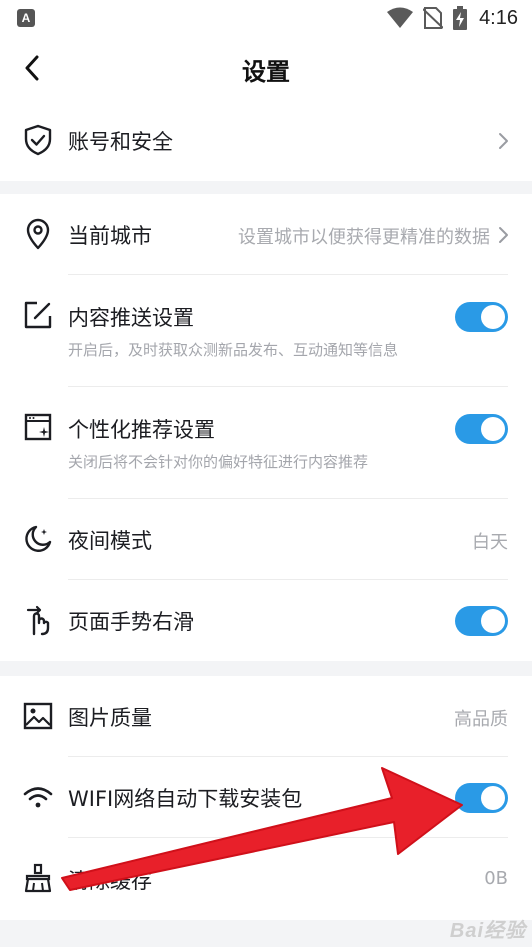 This screenshot has height=947, width=532. I want to click on settings-row-swipe-gesture: 页面手势右滑, so click(266, 620).